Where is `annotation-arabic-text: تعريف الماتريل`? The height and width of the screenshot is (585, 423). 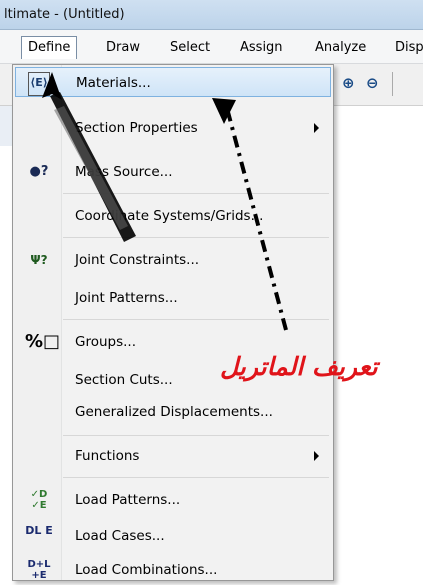
annotation-arabic-text: تعريف الماتريل is located at coordinates (299, 366).